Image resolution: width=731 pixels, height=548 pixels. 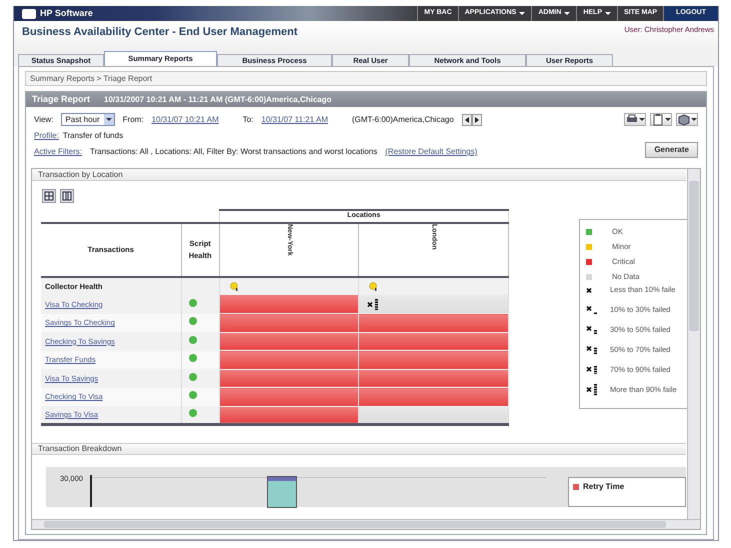 I want to click on active-filters-link: Active Filters:, so click(x=58, y=152).